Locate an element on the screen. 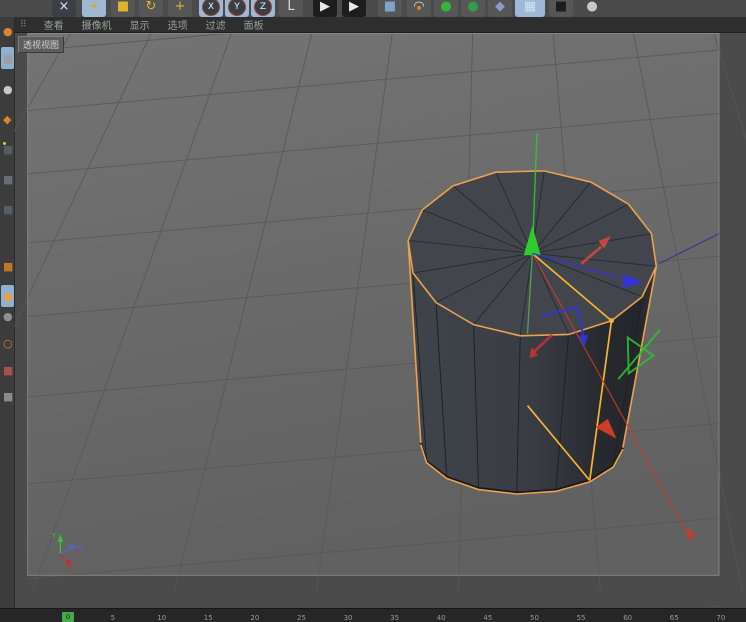 This screenshot has width=746, height=622. add-polygon-object-glyph: ◆ is located at coordinates (500, 7).